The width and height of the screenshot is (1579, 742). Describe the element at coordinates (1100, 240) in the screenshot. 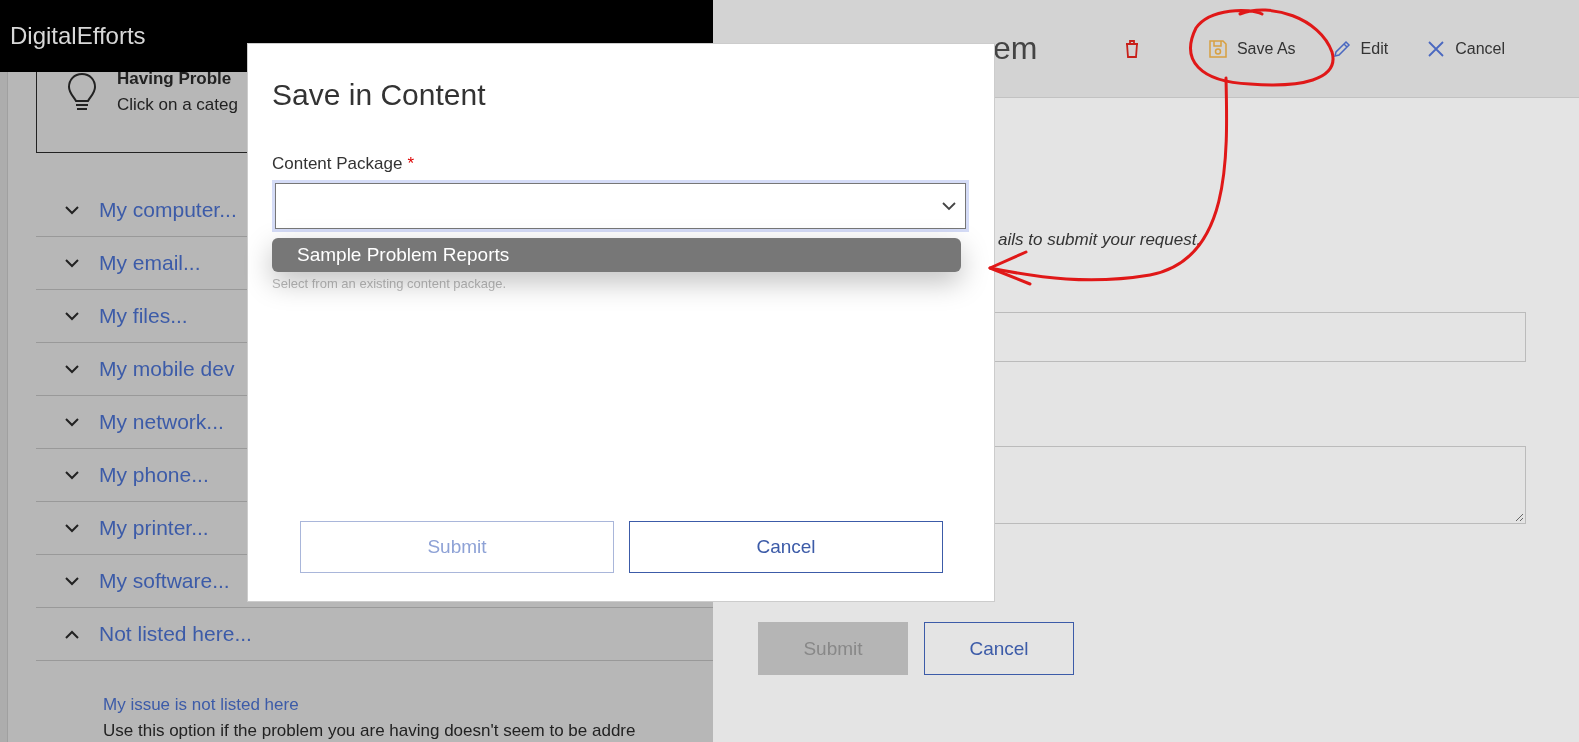

I see `instructions-text: ails to submit your request.` at that location.